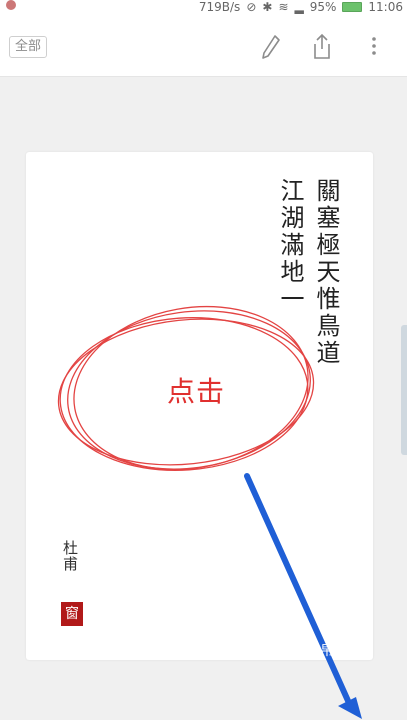 This screenshot has height=720, width=407. Describe the element at coordinates (374, 46) in the screenshot. I see `more-icon` at that location.